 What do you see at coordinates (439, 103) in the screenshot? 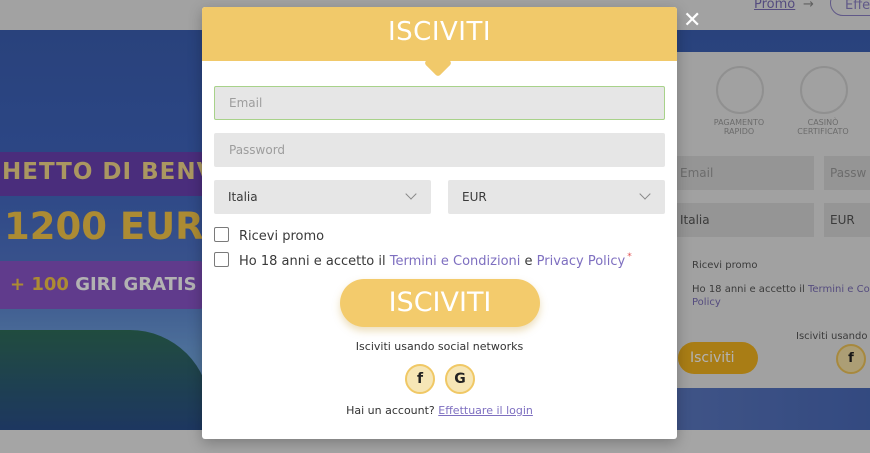
I see `email-field` at bounding box center [439, 103].